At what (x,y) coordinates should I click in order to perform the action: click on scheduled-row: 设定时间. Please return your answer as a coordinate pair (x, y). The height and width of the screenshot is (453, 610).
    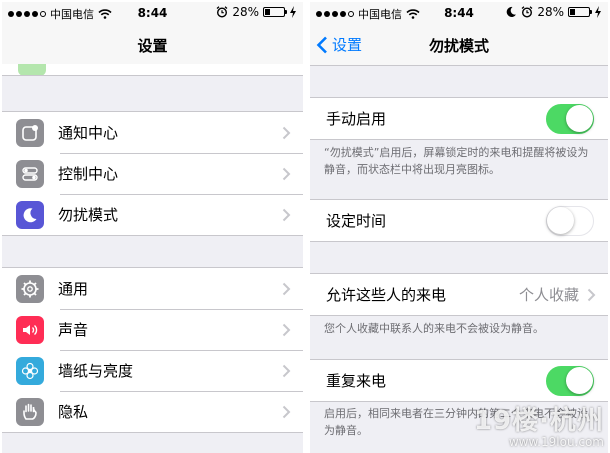
    Looking at the image, I should click on (459, 220).